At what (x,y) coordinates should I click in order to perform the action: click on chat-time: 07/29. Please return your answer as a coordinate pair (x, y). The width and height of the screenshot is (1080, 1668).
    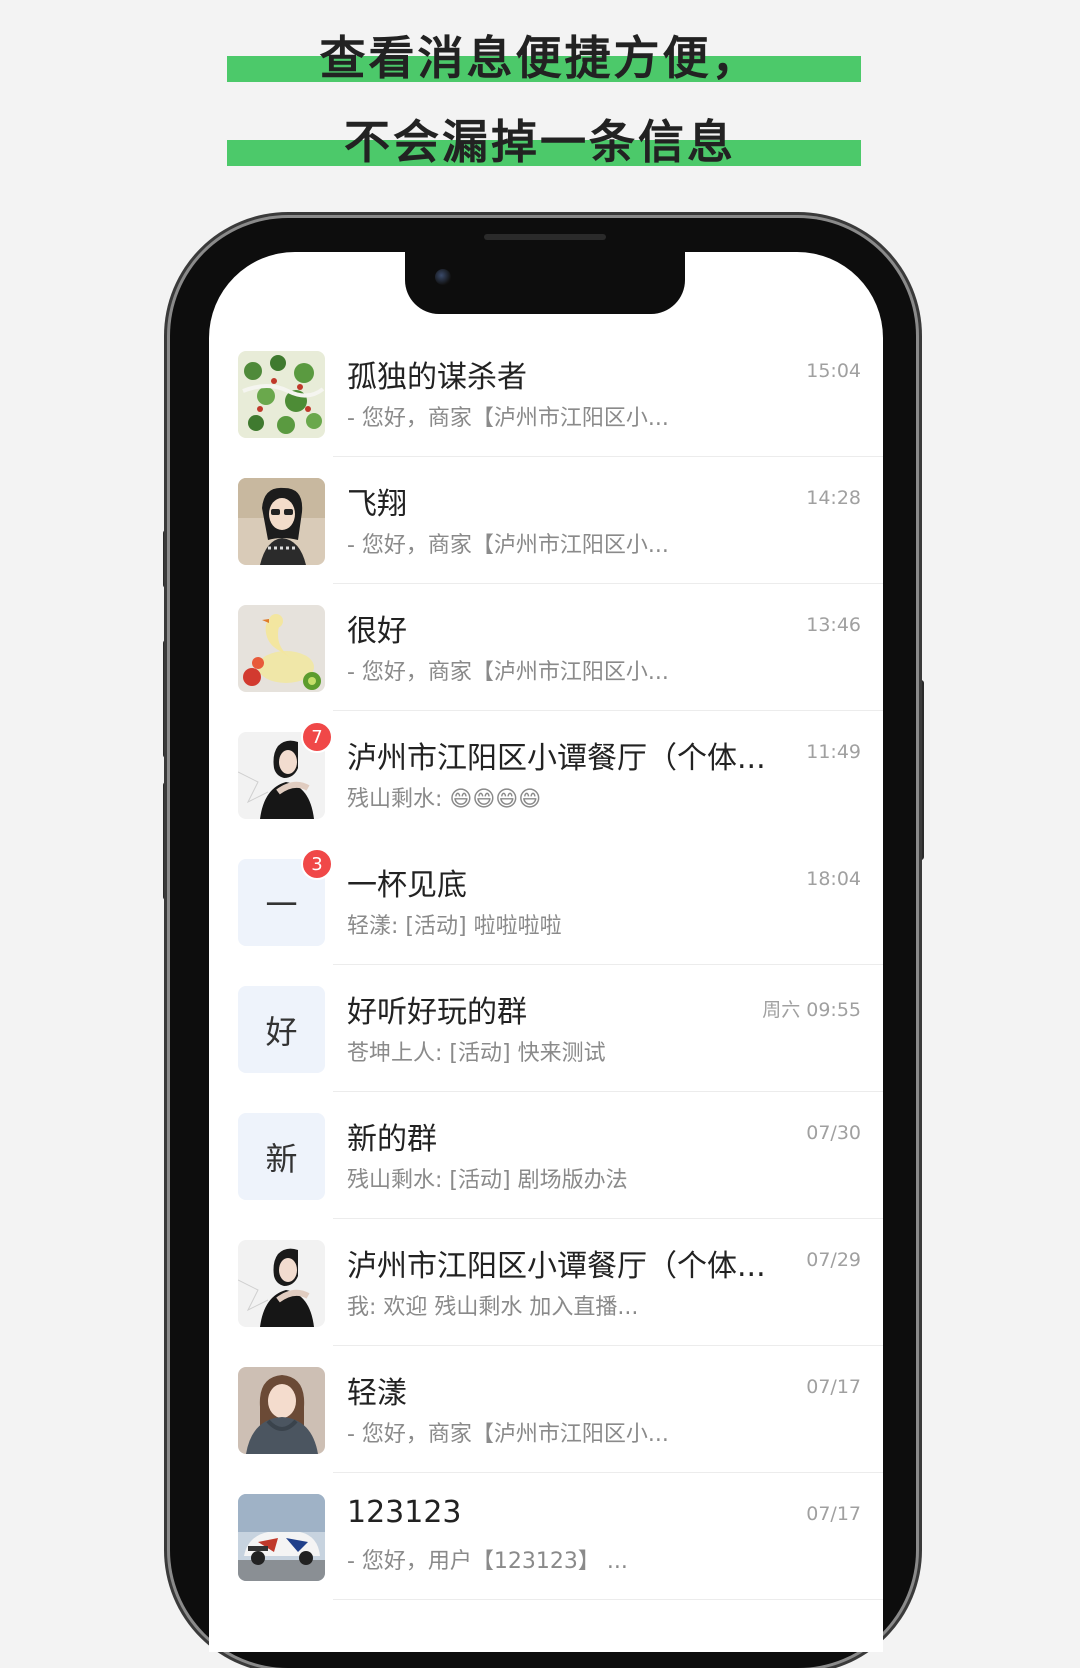
    Looking at the image, I should click on (833, 1260).